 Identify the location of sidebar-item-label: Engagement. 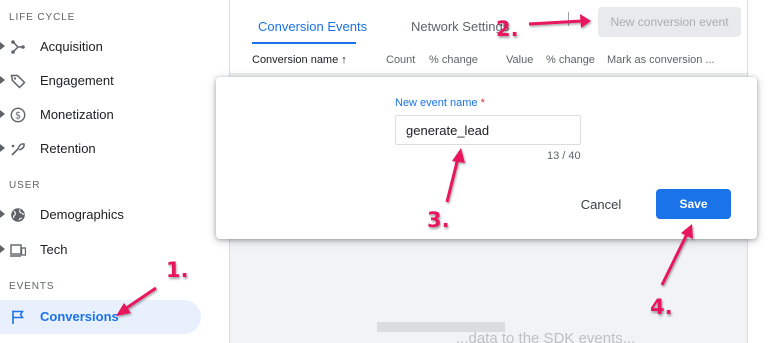
(77, 80).